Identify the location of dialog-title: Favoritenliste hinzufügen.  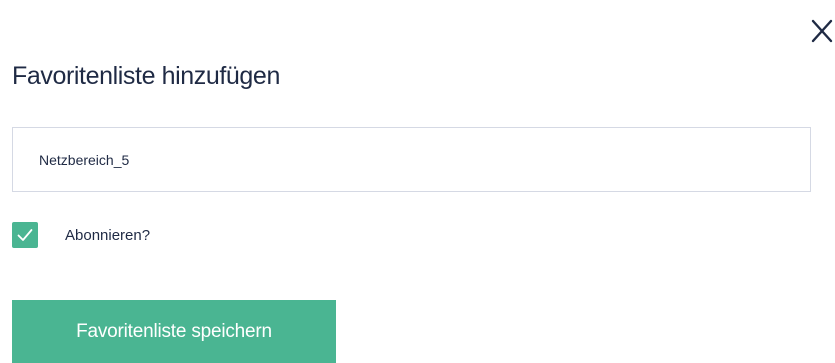
(146, 76).